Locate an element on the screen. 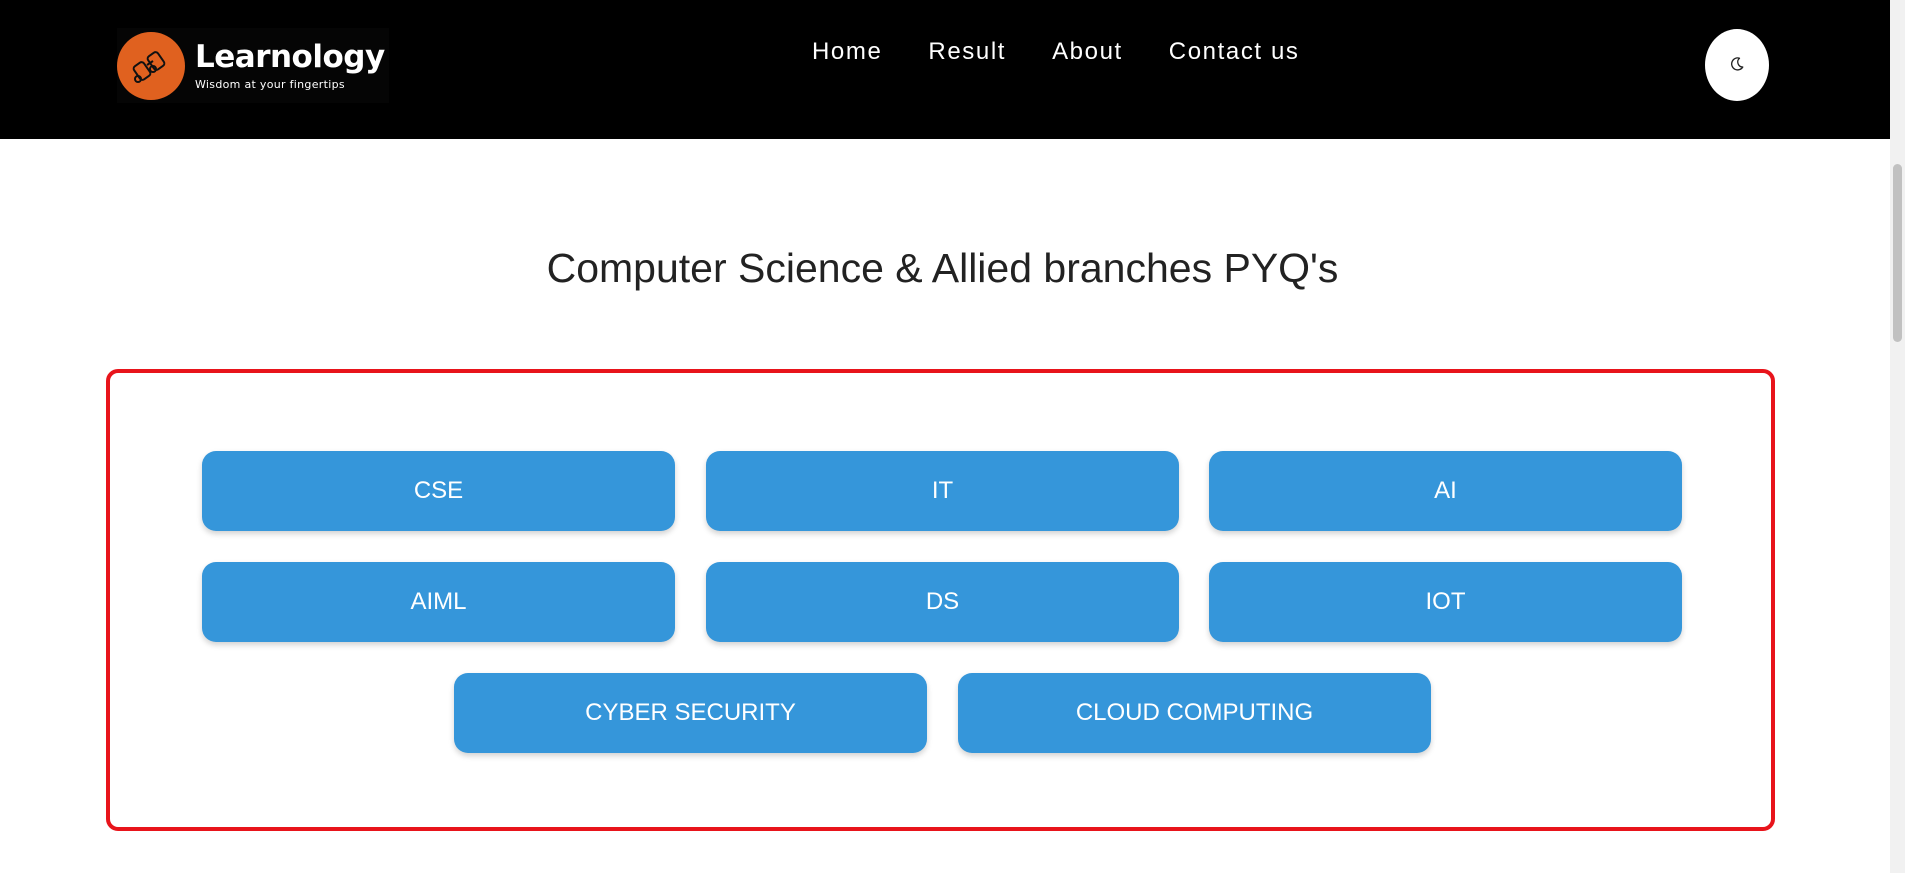 The image size is (1905, 873). nav-result-link: Result is located at coordinates (967, 52).